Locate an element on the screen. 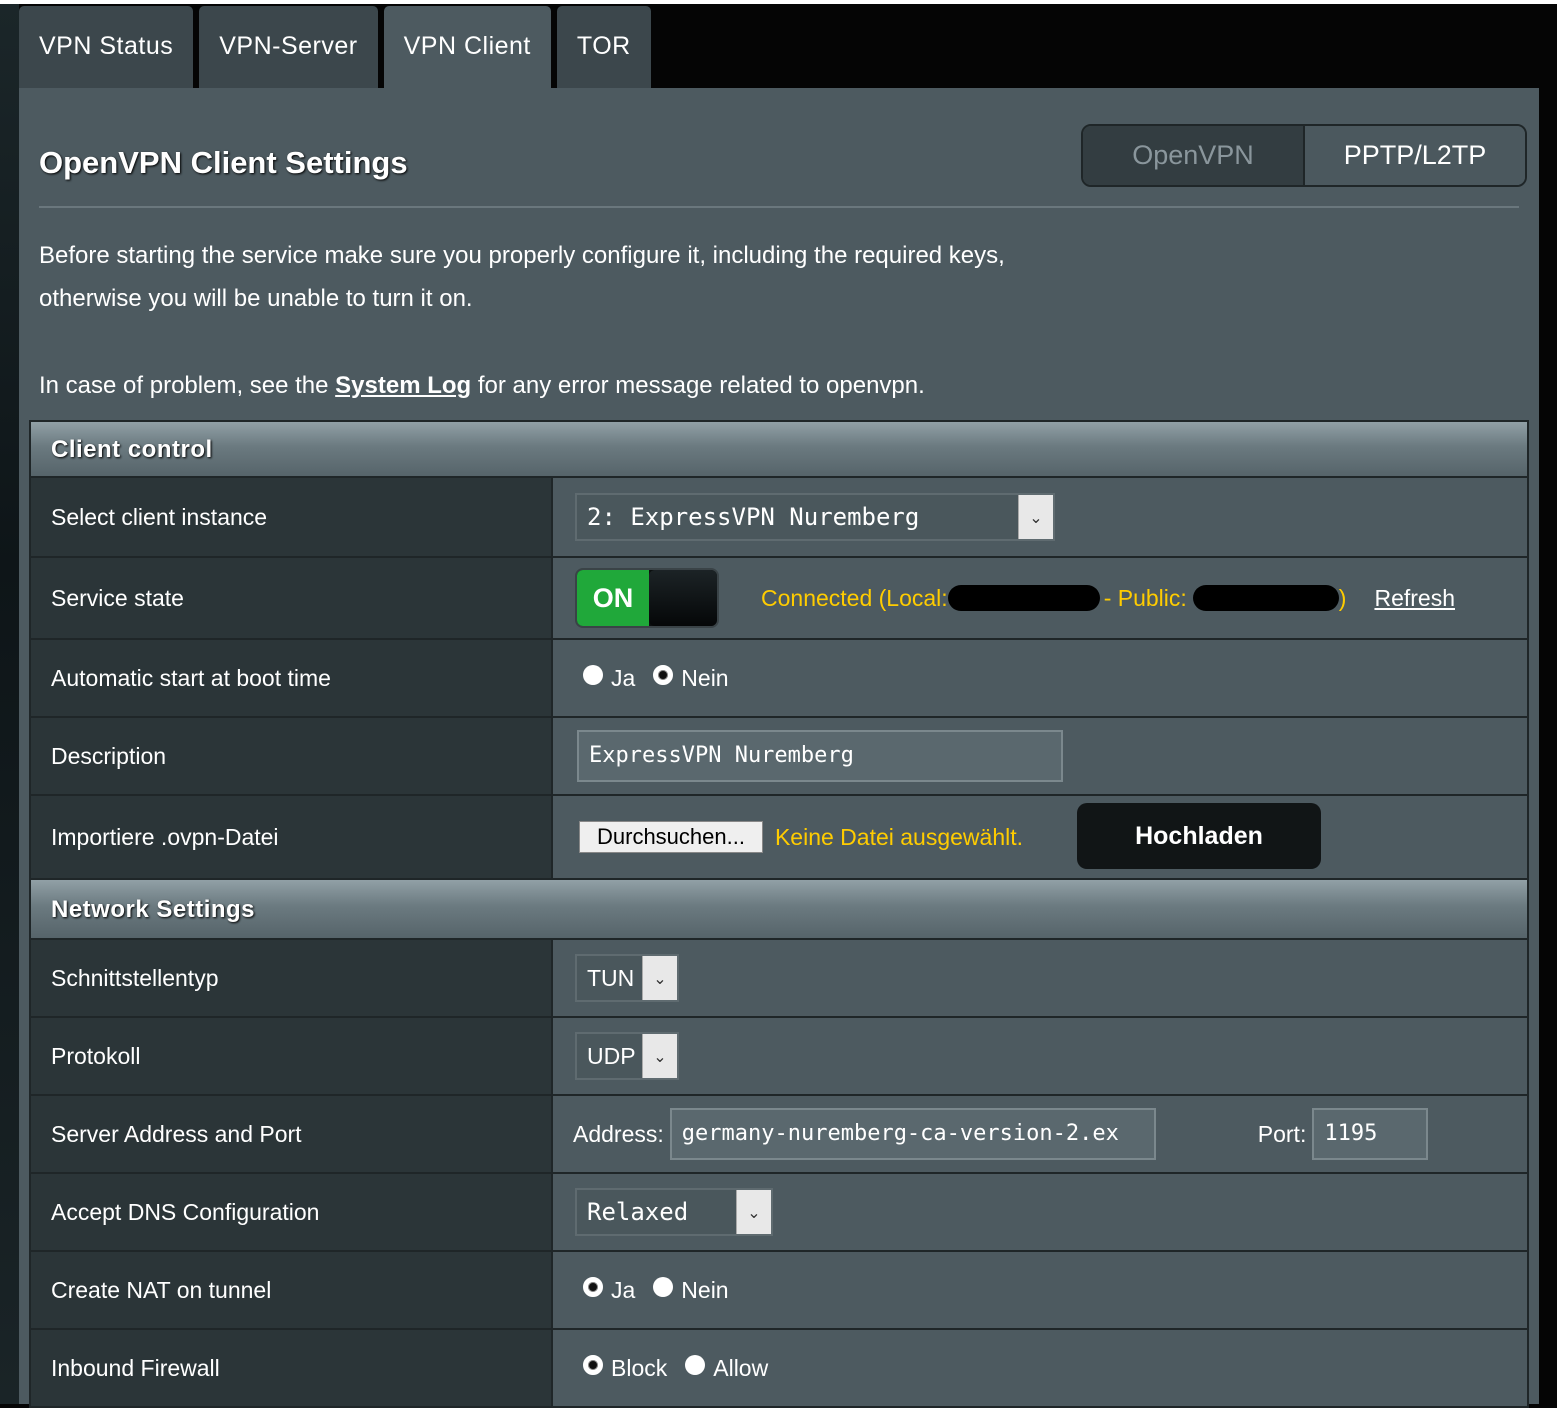 The height and width of the screenshot is (1408, 1557). address-label: Address: is located at coordinates (618, 1133).